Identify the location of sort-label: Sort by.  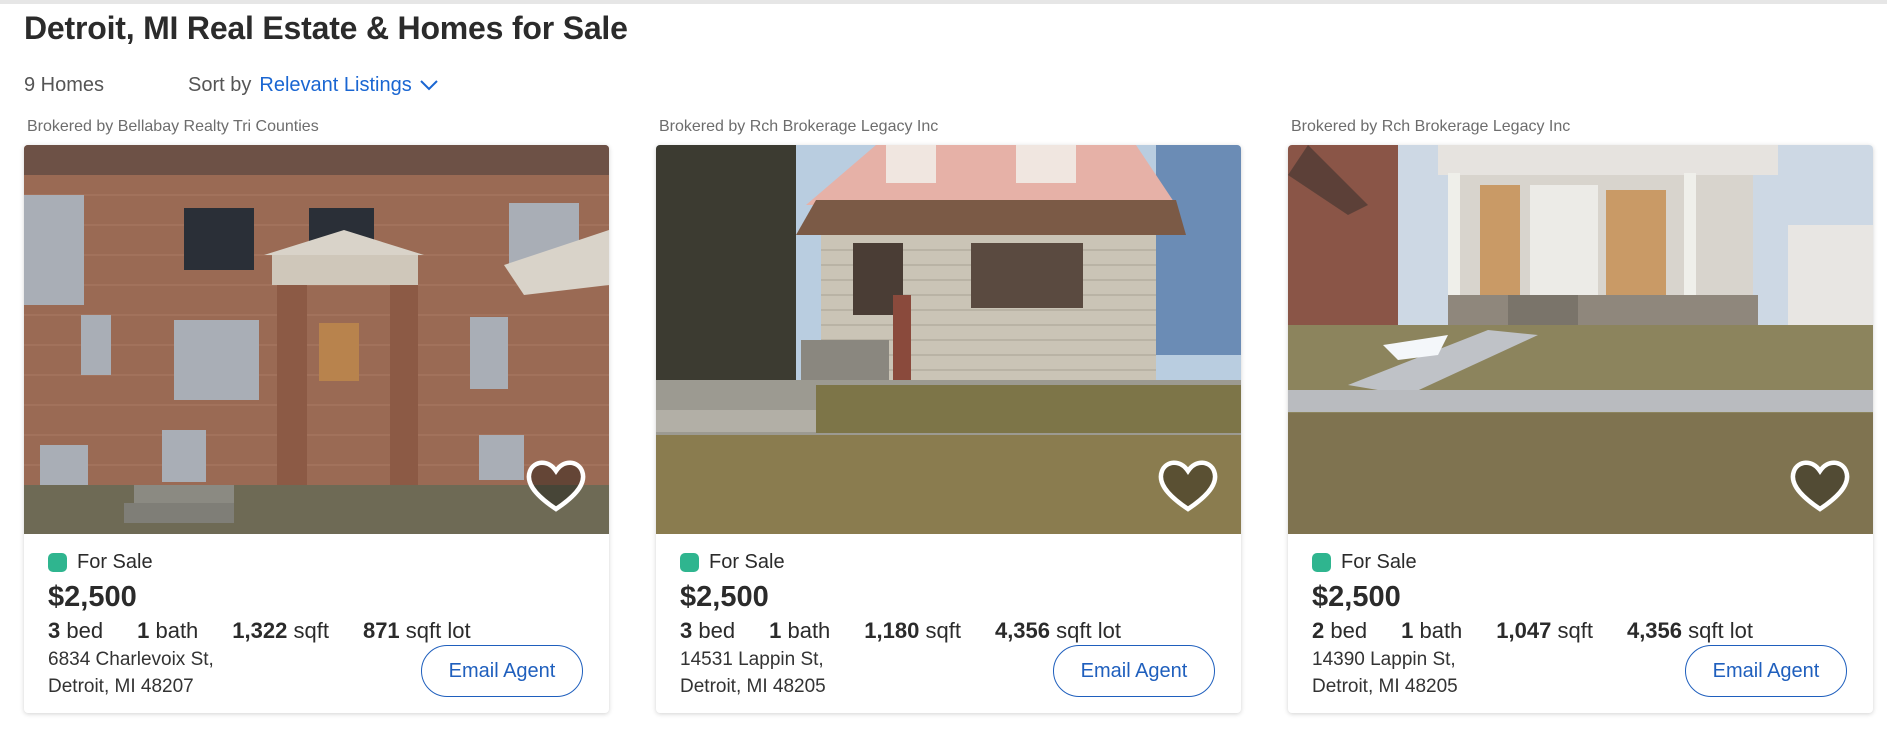
(220, 84).